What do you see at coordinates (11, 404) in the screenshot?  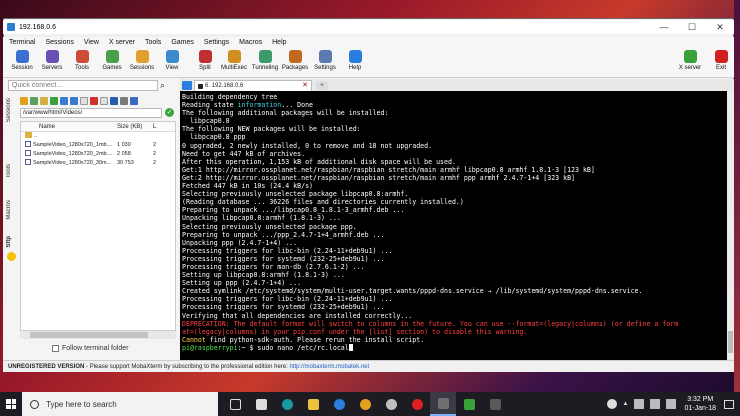 I see `start-button` at bounding box center [11, 404].